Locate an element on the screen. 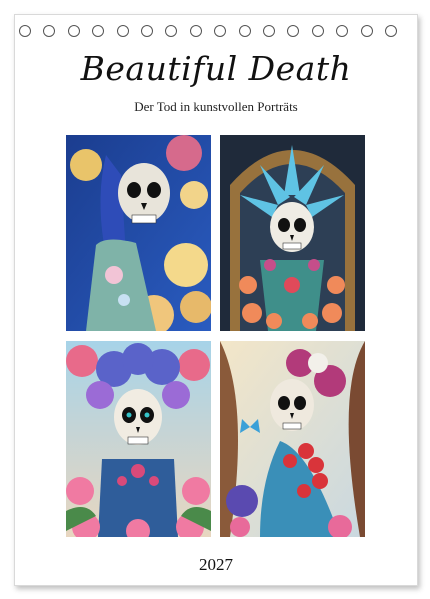 The height and width of the screenshot is (599, 430). photo-skull-pink-flowers is located at coordinates (138, 439).